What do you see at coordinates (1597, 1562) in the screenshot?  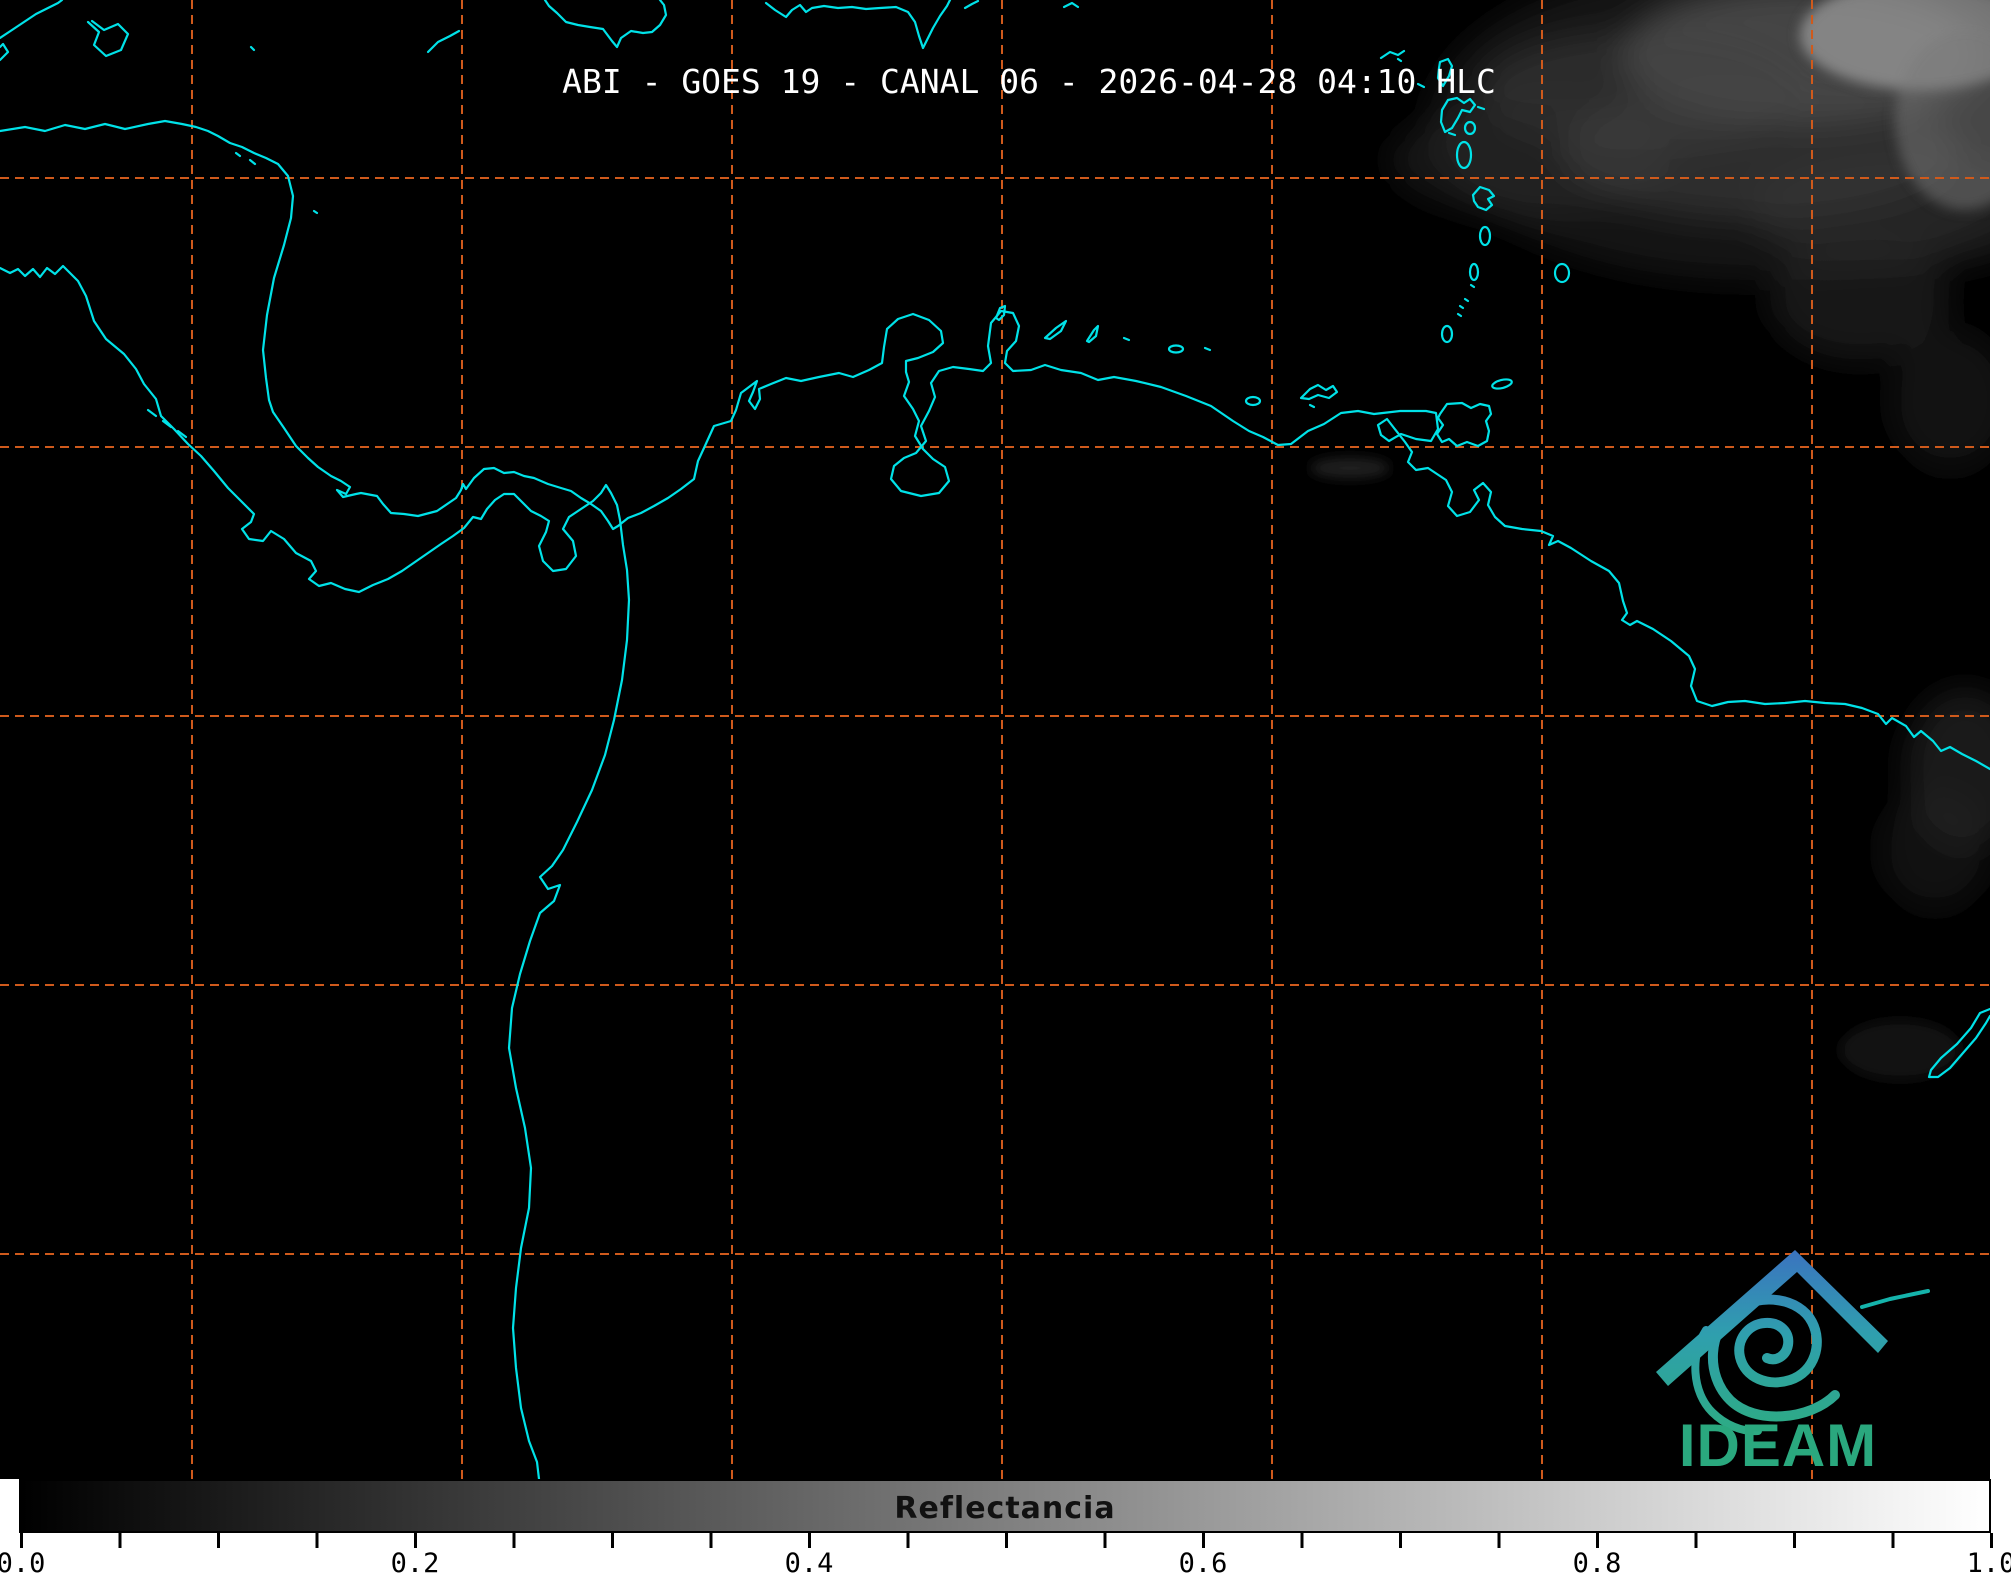 I see `colorbar-tick-label: 0.8` at bounding box center [1597, 1562].